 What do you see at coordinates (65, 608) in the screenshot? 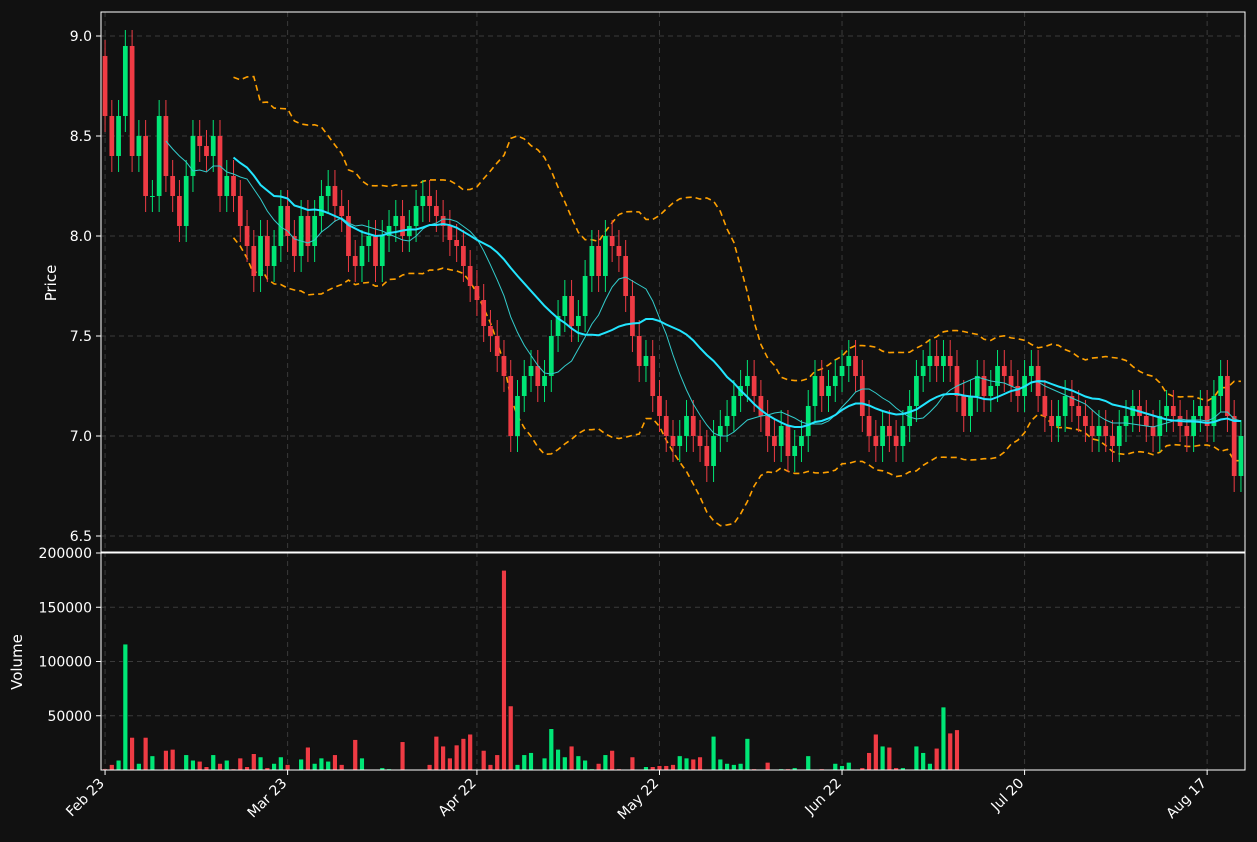
I see `volume-tick-label: 150000` at bounding box center [65, 608].